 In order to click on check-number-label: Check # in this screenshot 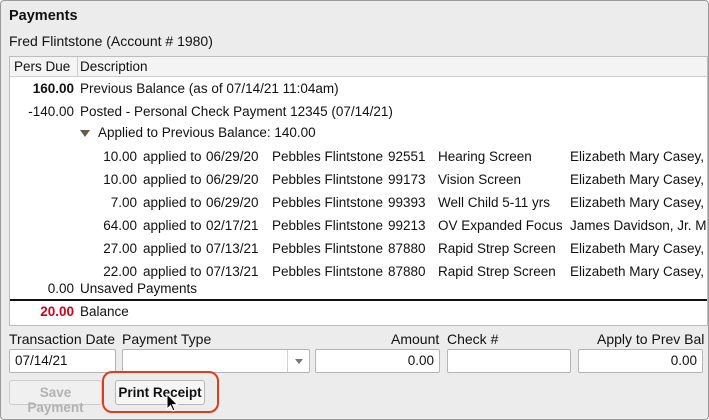, I will do `click(473, 339)`.